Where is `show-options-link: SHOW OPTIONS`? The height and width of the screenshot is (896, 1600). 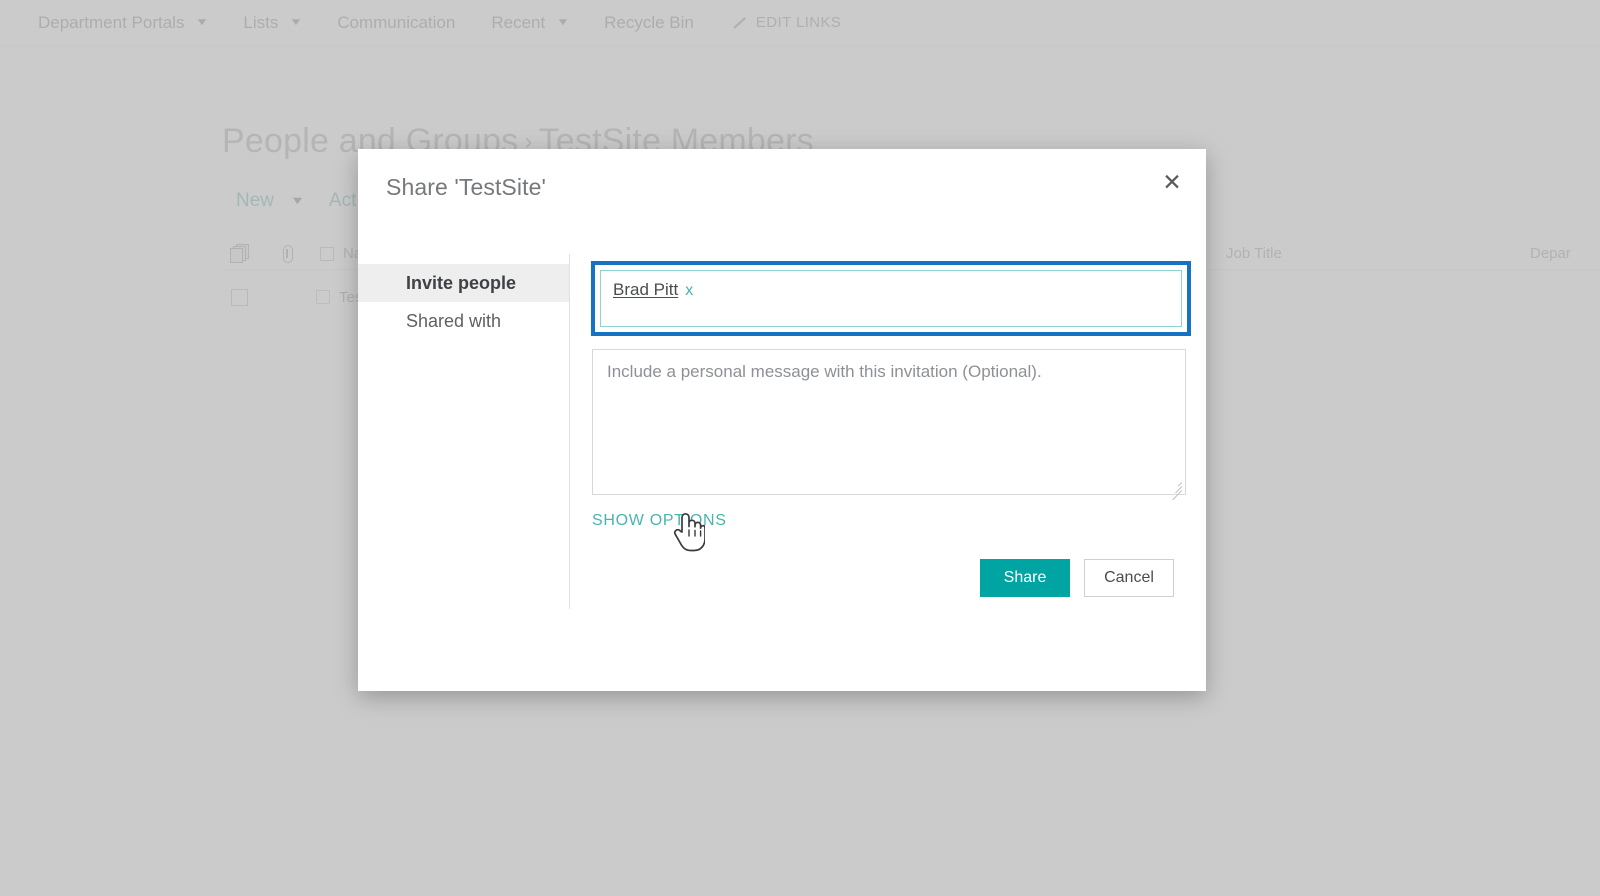 show-options-link: SHOW OPTIONS is located at coordinates (659, 521).